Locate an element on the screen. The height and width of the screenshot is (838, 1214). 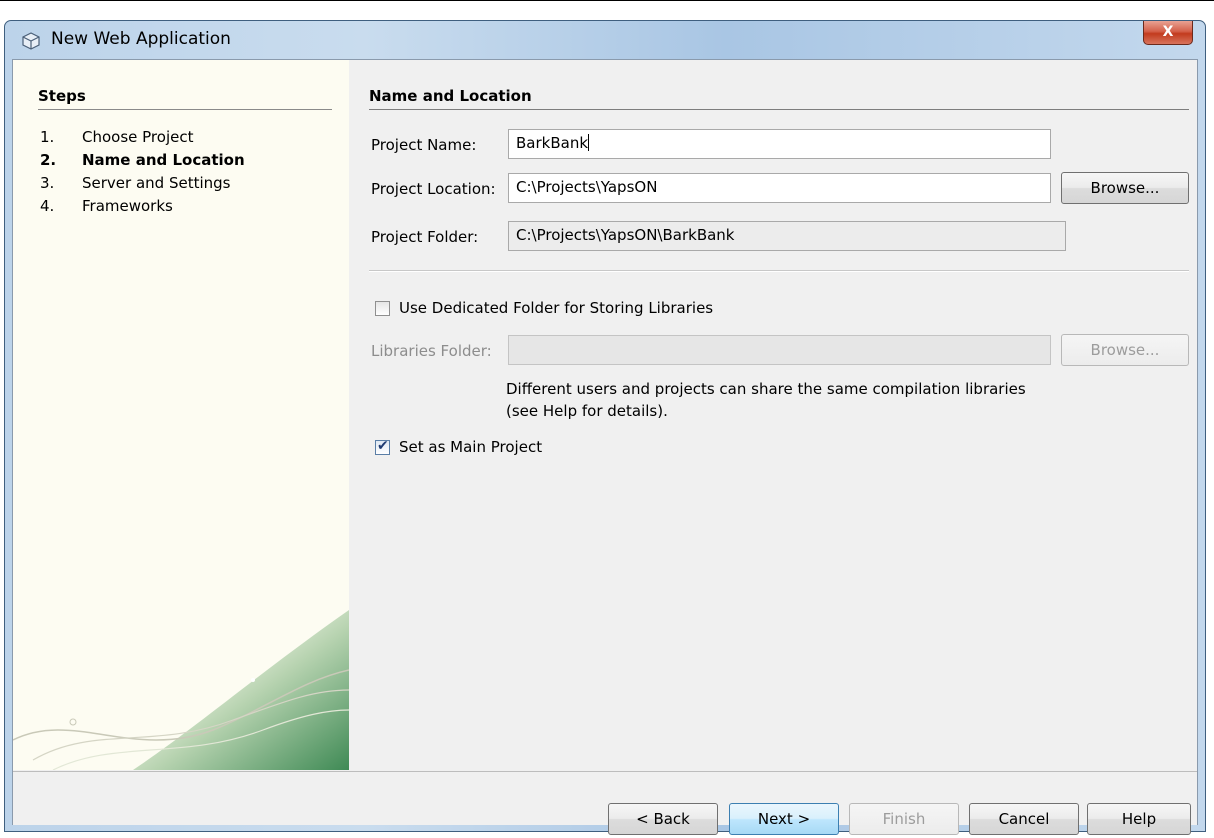
next-button: Next > is located at coordinates (784, 819).